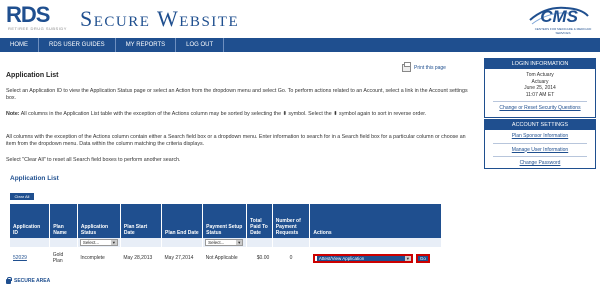  Describe the element at coordinates (259, 221) in the screenshot. I see `col-total-paid: Total Paid To Date` at that location.